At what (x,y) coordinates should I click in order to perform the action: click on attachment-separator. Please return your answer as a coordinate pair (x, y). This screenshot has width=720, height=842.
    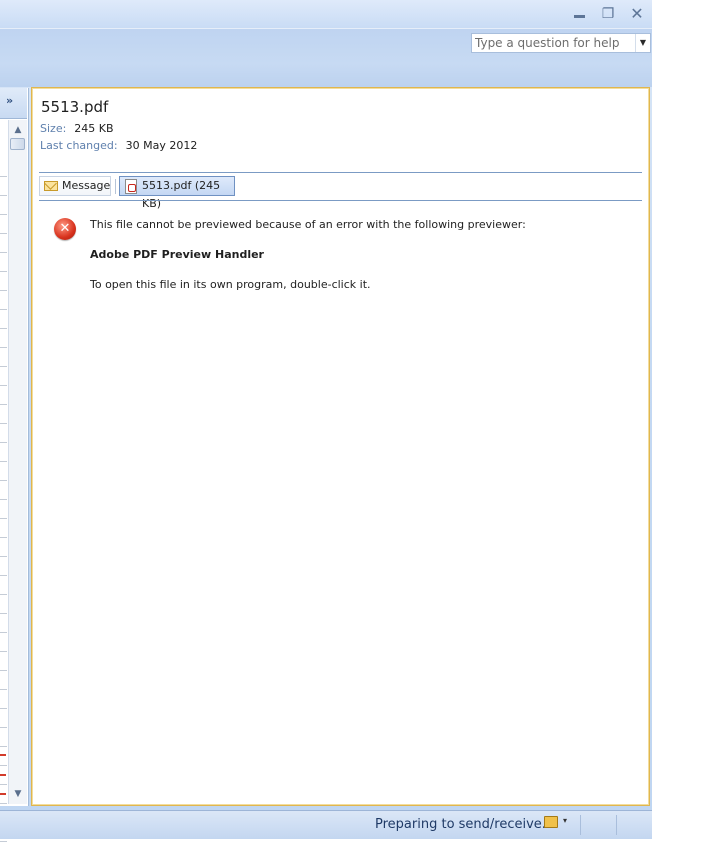
    Looking at the image, I should click on (115, 186).